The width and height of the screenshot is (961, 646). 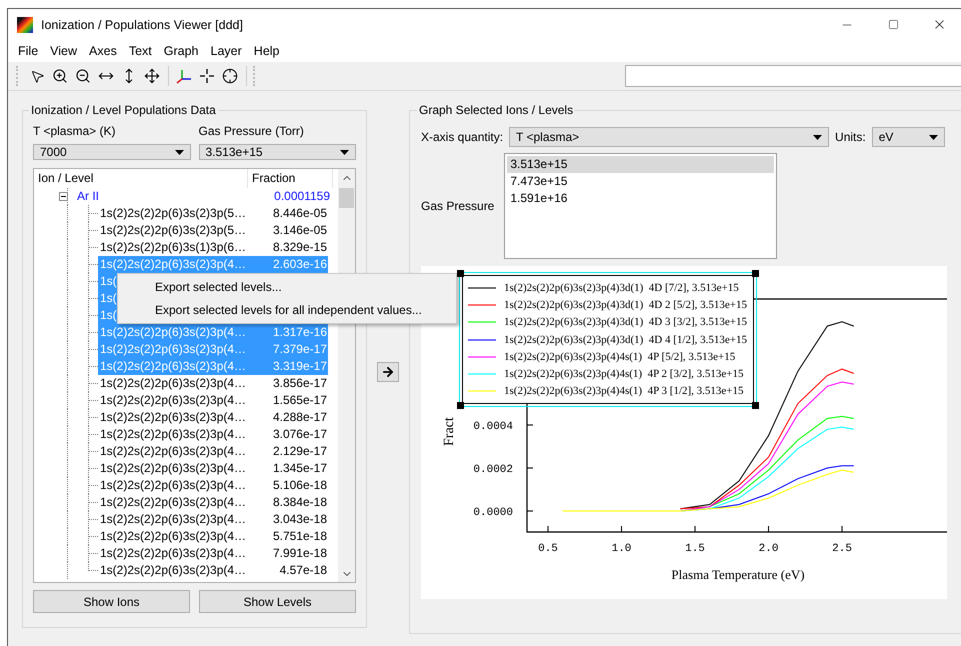 I want to click on add-to-graph-button, so click(x=388, y=372).